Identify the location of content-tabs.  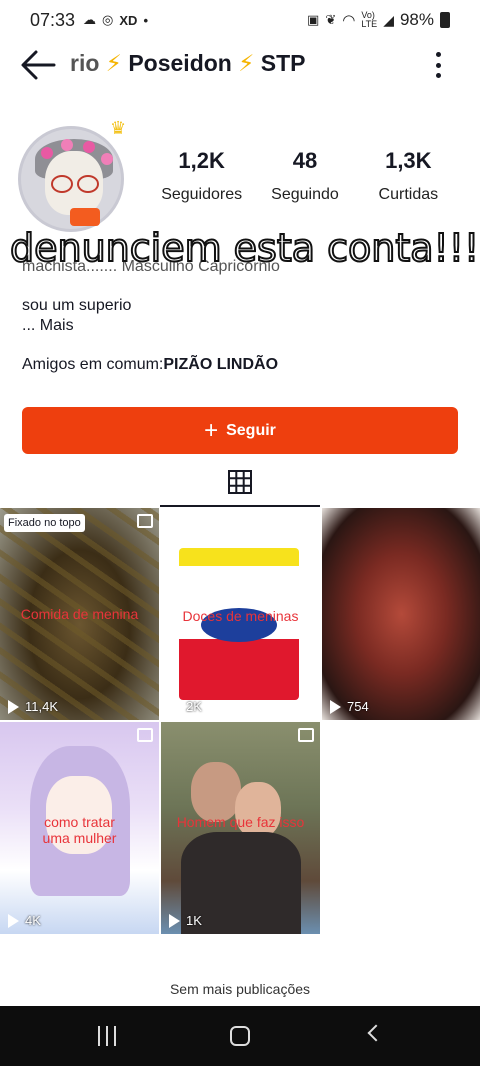
(240, 485).